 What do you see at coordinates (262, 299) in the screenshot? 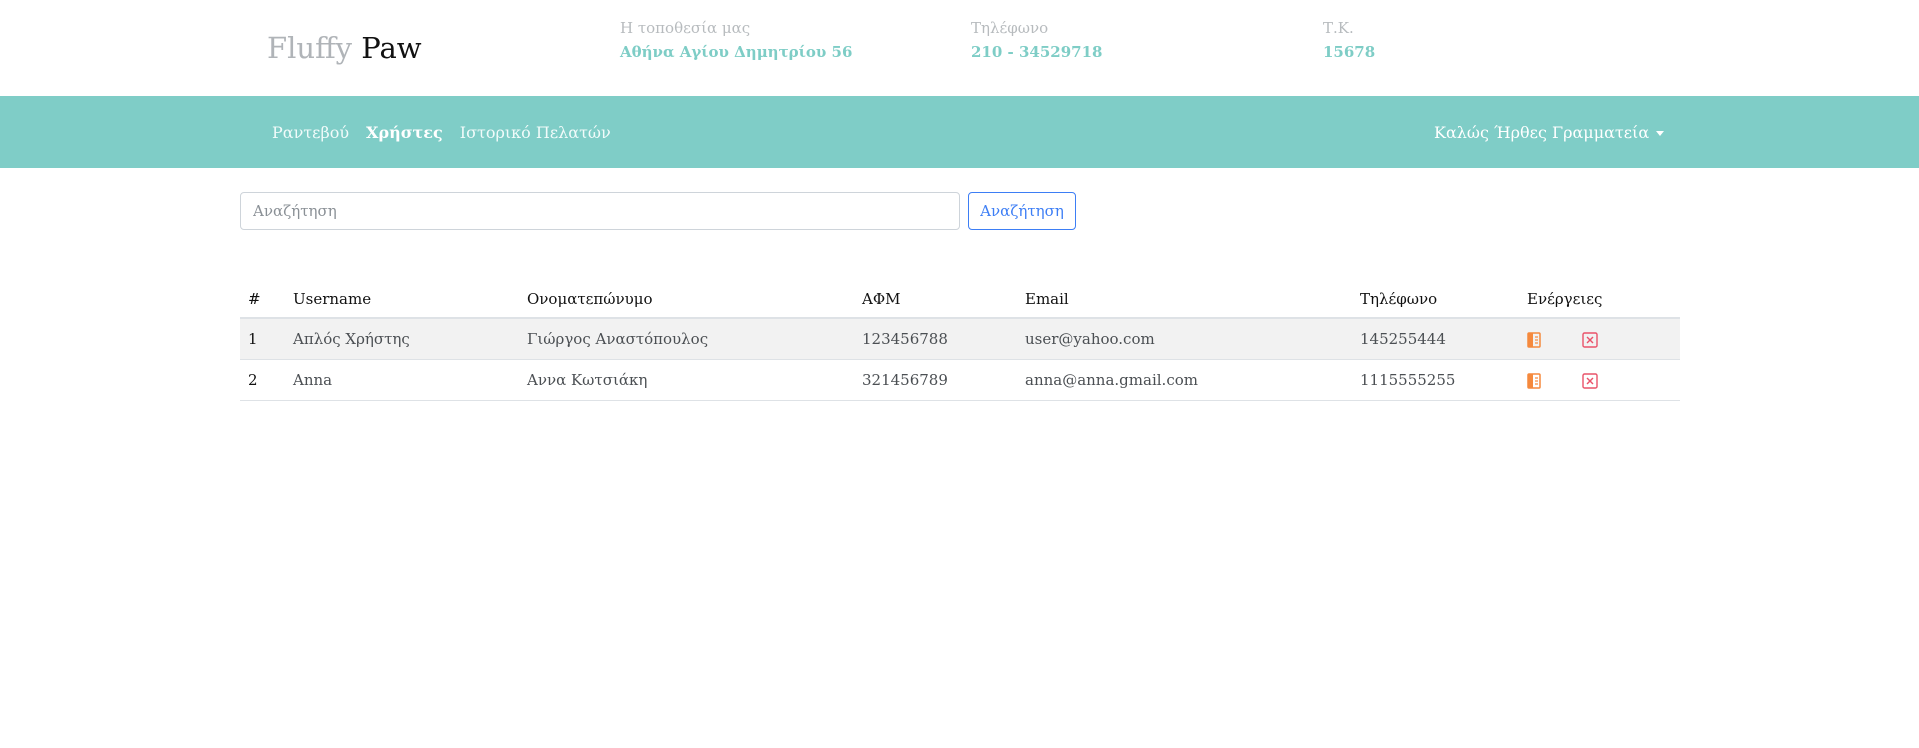
I see `col-header-index: #` at bounding box center [262, 299].